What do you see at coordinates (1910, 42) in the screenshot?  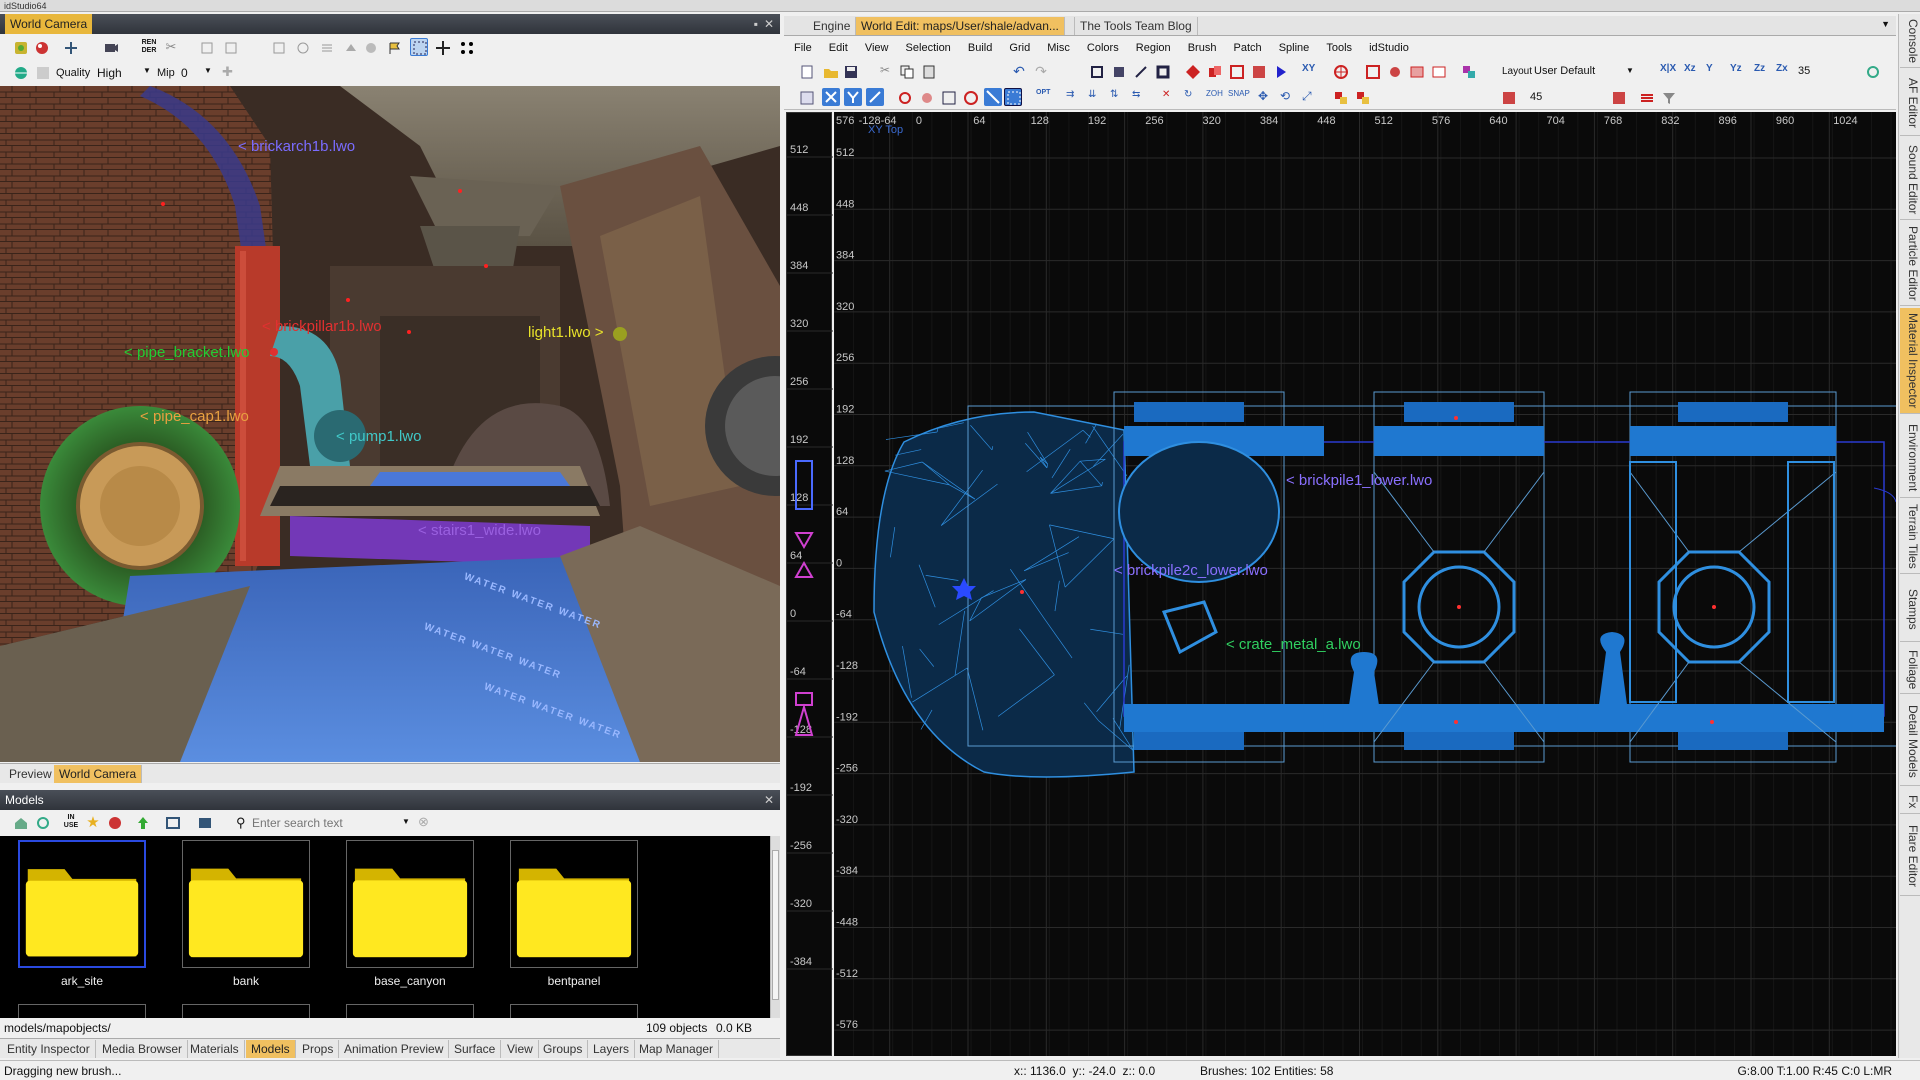 I see `vtab-console: Console` at bounding box center [1910, 42].